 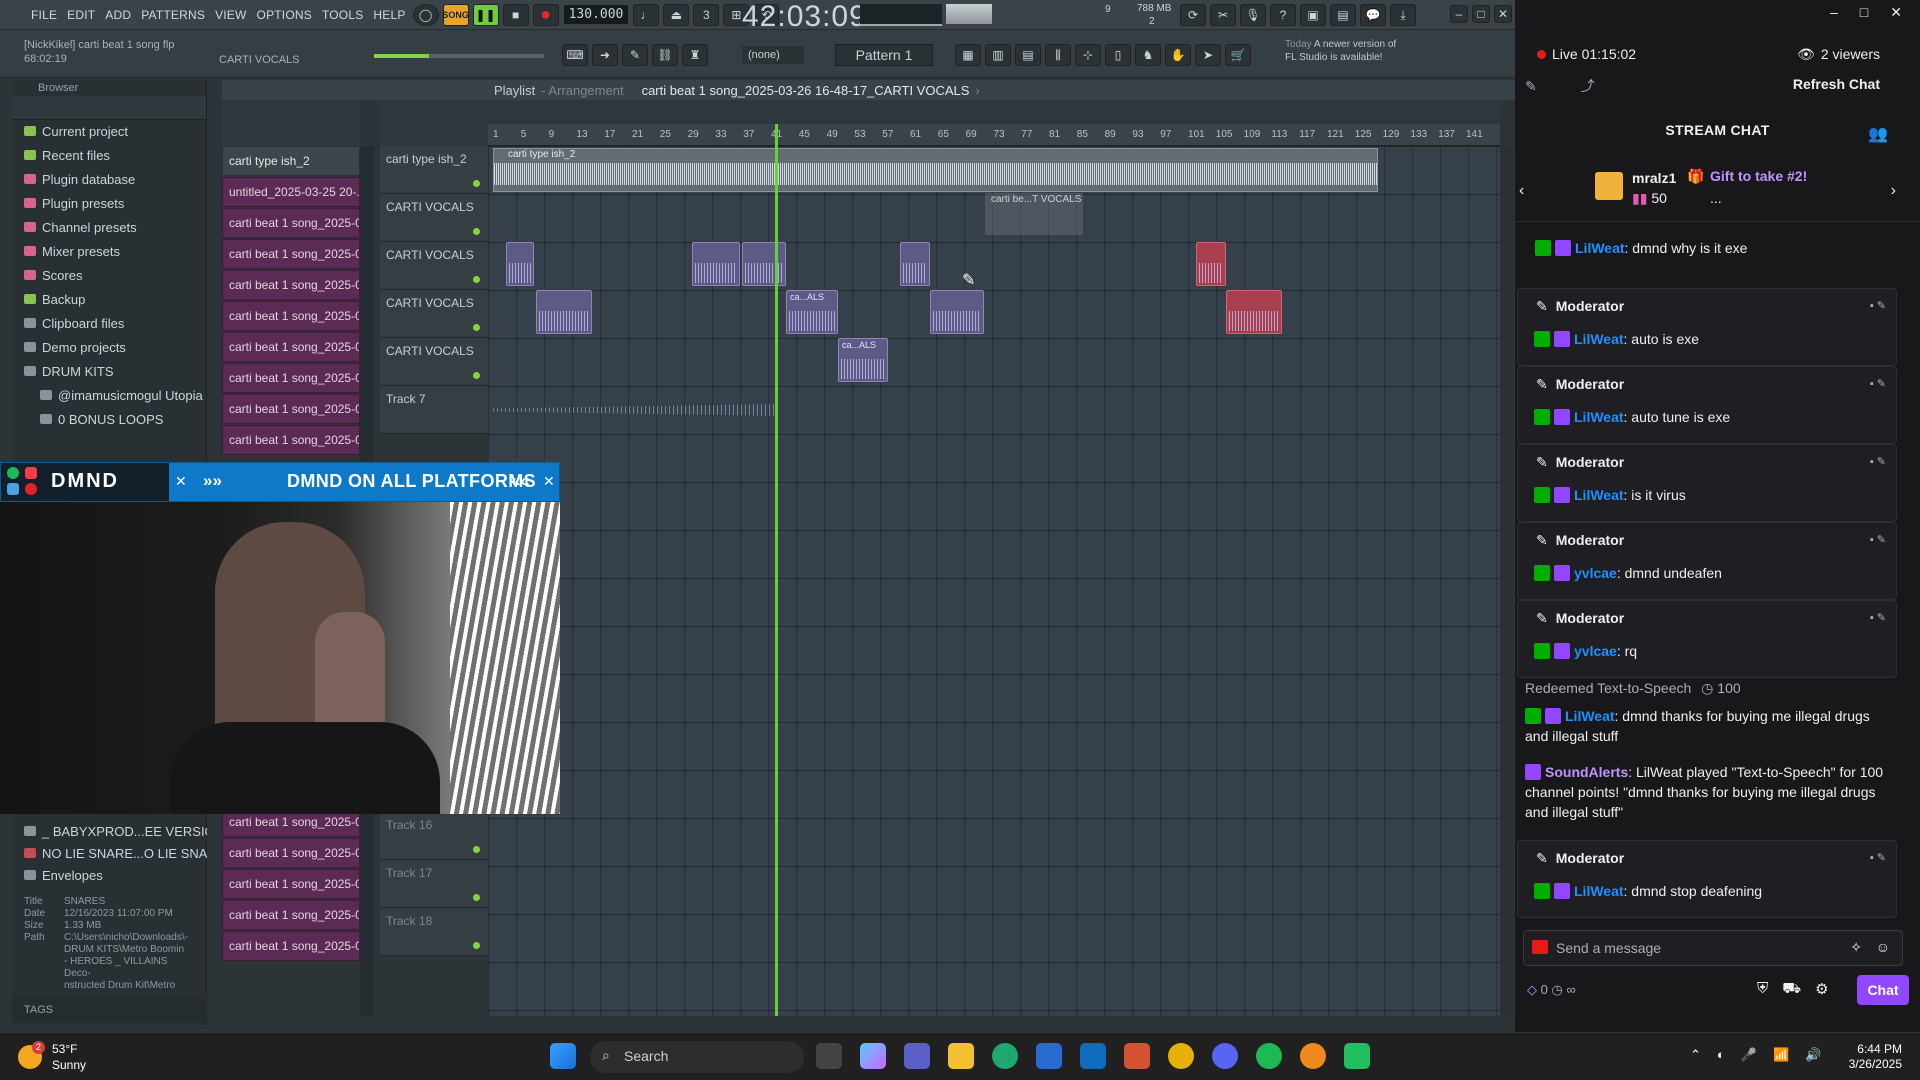 I want to click on minimize-icon: –, so click(x=1459, y=14).